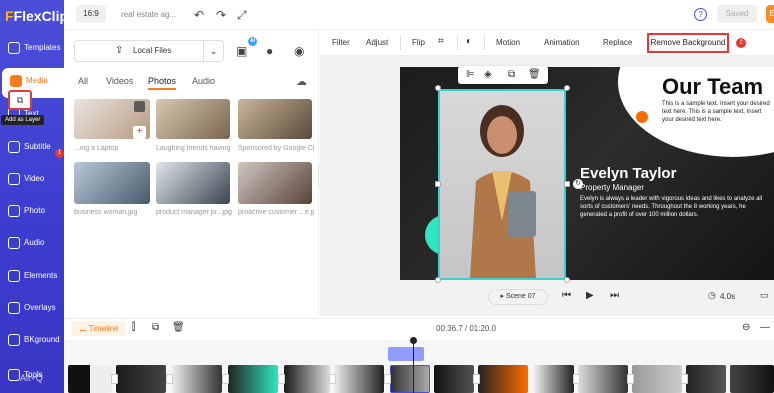 This screenshot has height=393, width=774. Describe the element at coordinates (32, 50) in the screenshot. I see `sidebar-item-templates: Templates` at that location.